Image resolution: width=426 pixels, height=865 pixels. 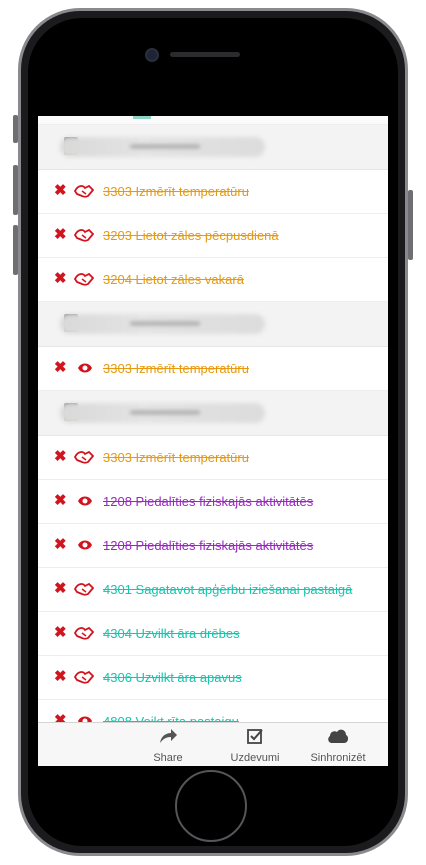 What do you see at coordinates (168, 736) in the screenshot?
I see `share-arrow-icon` at bounding box center [168, 736].